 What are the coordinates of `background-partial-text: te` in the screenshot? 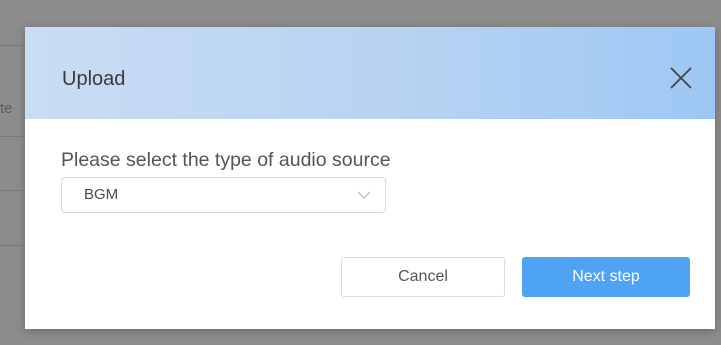 It's located at (6, 108).